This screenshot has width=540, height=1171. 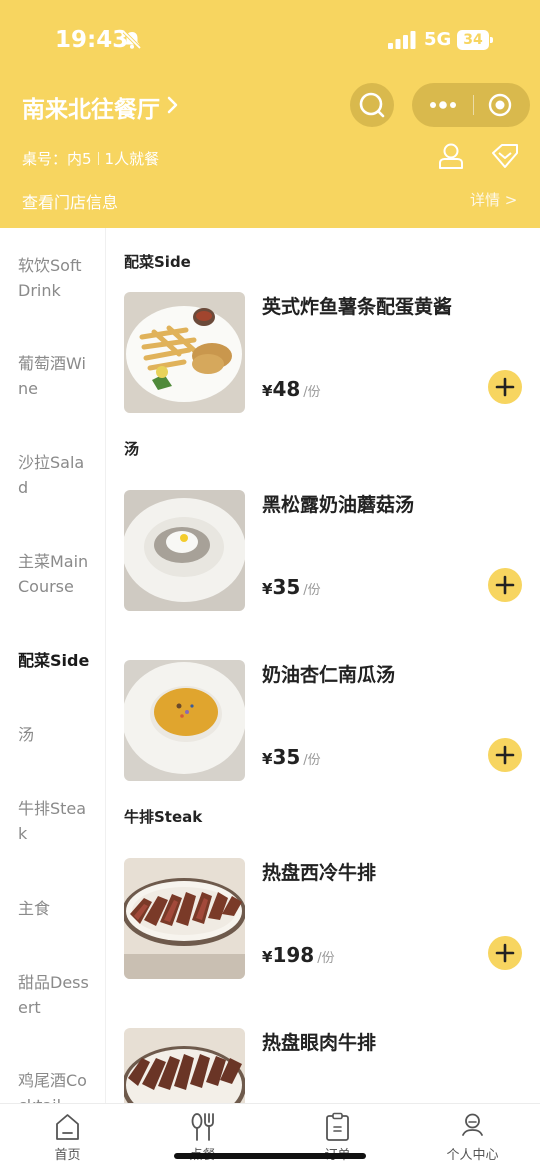 What do you see at coordinates (319, 1043) in the screenshot?
I see `item-name: 热盘眼肉牛排` at bounding box center [319, 1043].